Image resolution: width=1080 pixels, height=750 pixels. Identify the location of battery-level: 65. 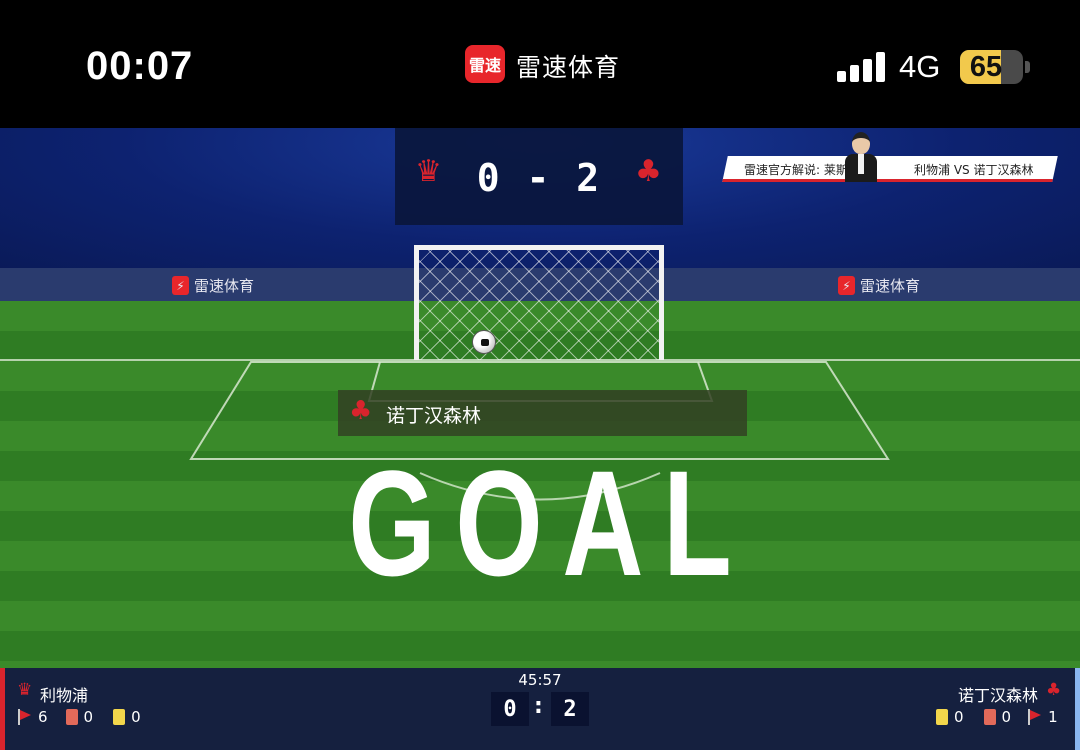
(986, 66).